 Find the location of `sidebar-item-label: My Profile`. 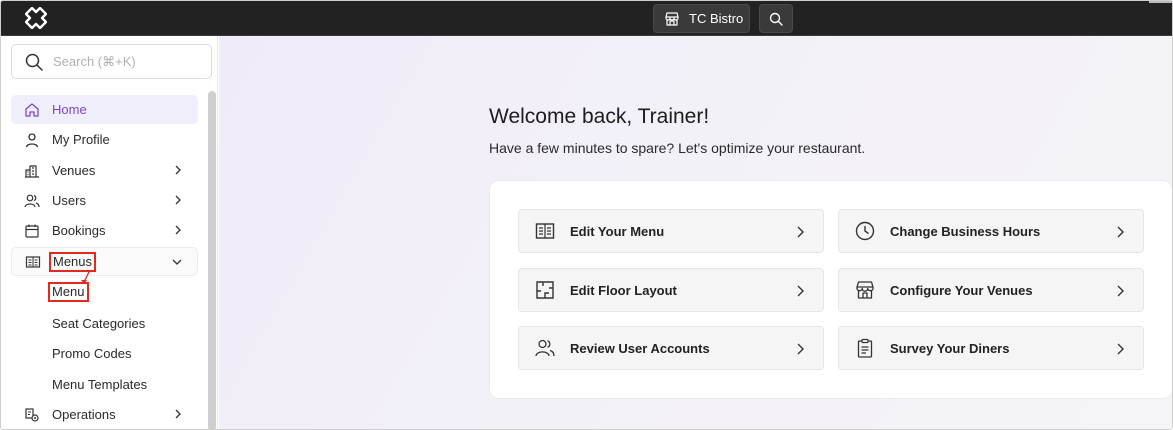

sidebar-item-label: My Profile is located at coordinates (81, 139).